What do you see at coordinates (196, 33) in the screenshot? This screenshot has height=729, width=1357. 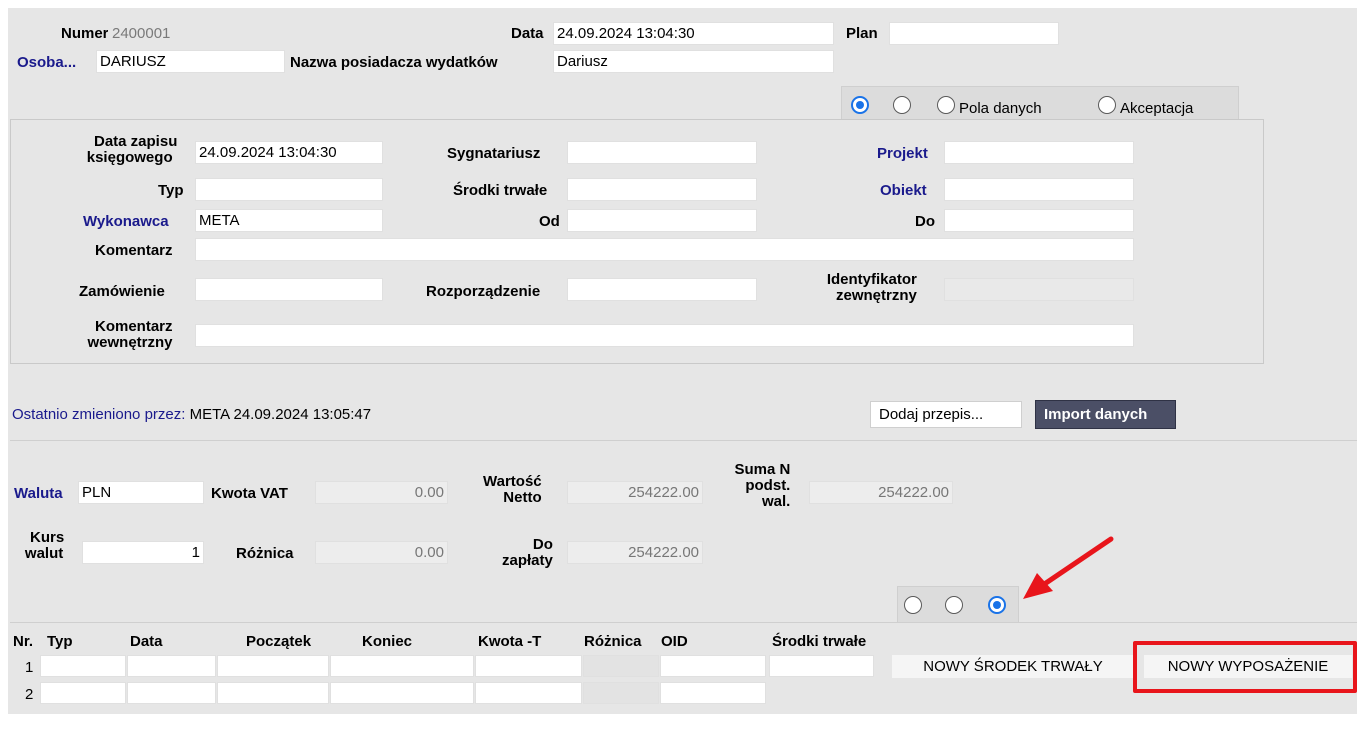 I see `numer-field: 2400001` at bounding box center [196, 33].